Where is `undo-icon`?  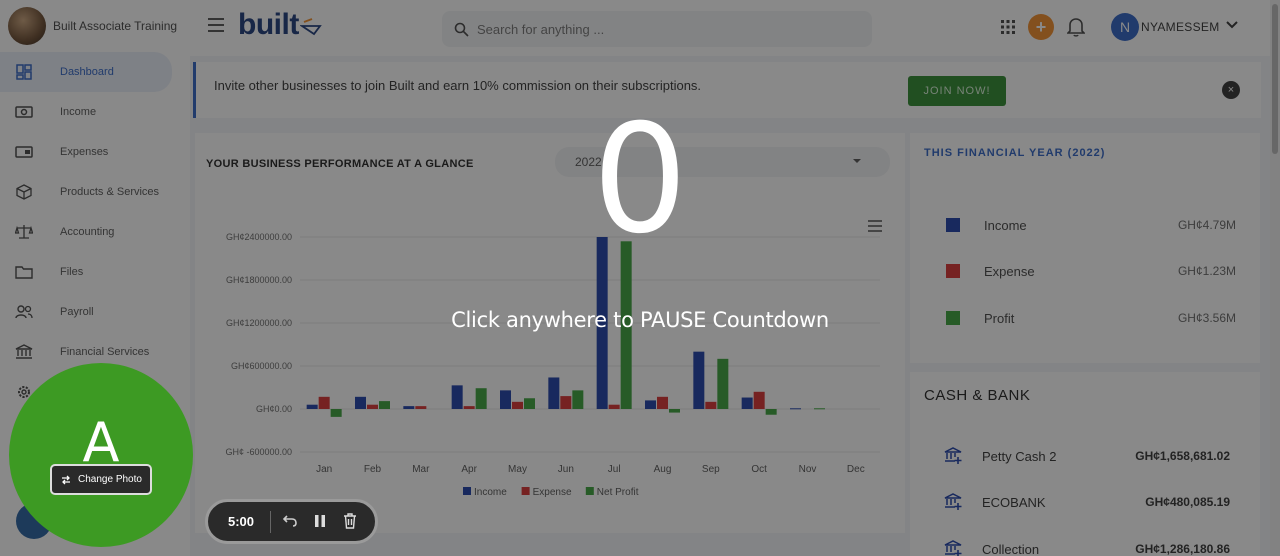 undo-icon is located at coordinates (290, 521).